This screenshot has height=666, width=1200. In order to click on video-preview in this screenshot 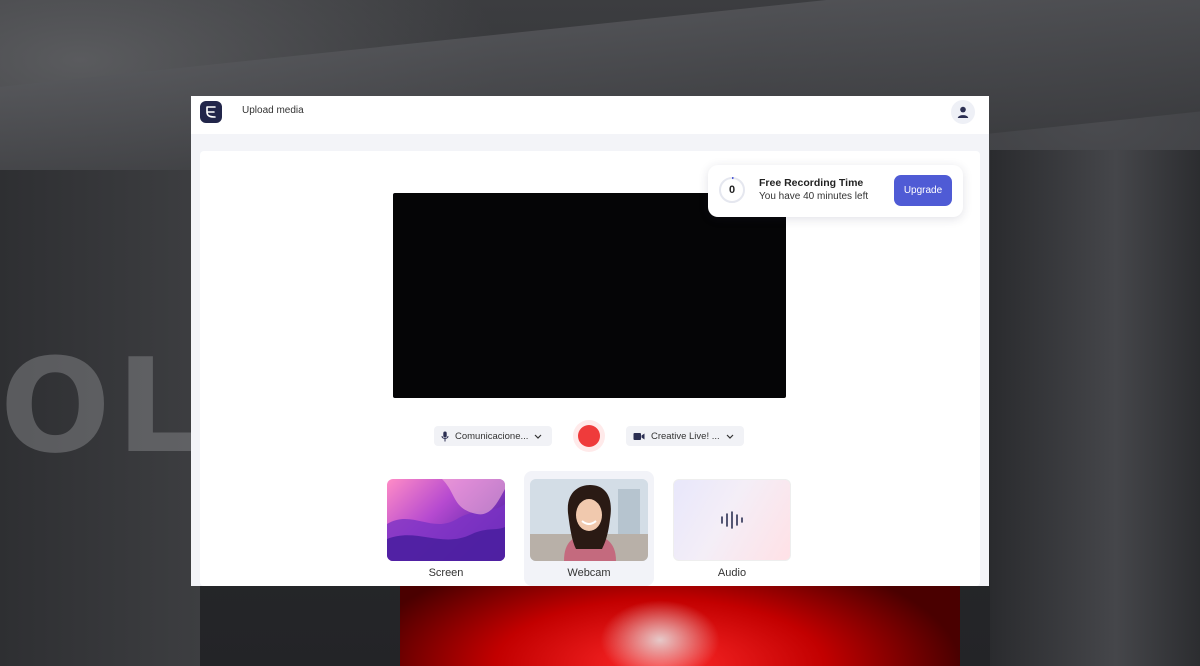, I will do `click(589, 295)`.